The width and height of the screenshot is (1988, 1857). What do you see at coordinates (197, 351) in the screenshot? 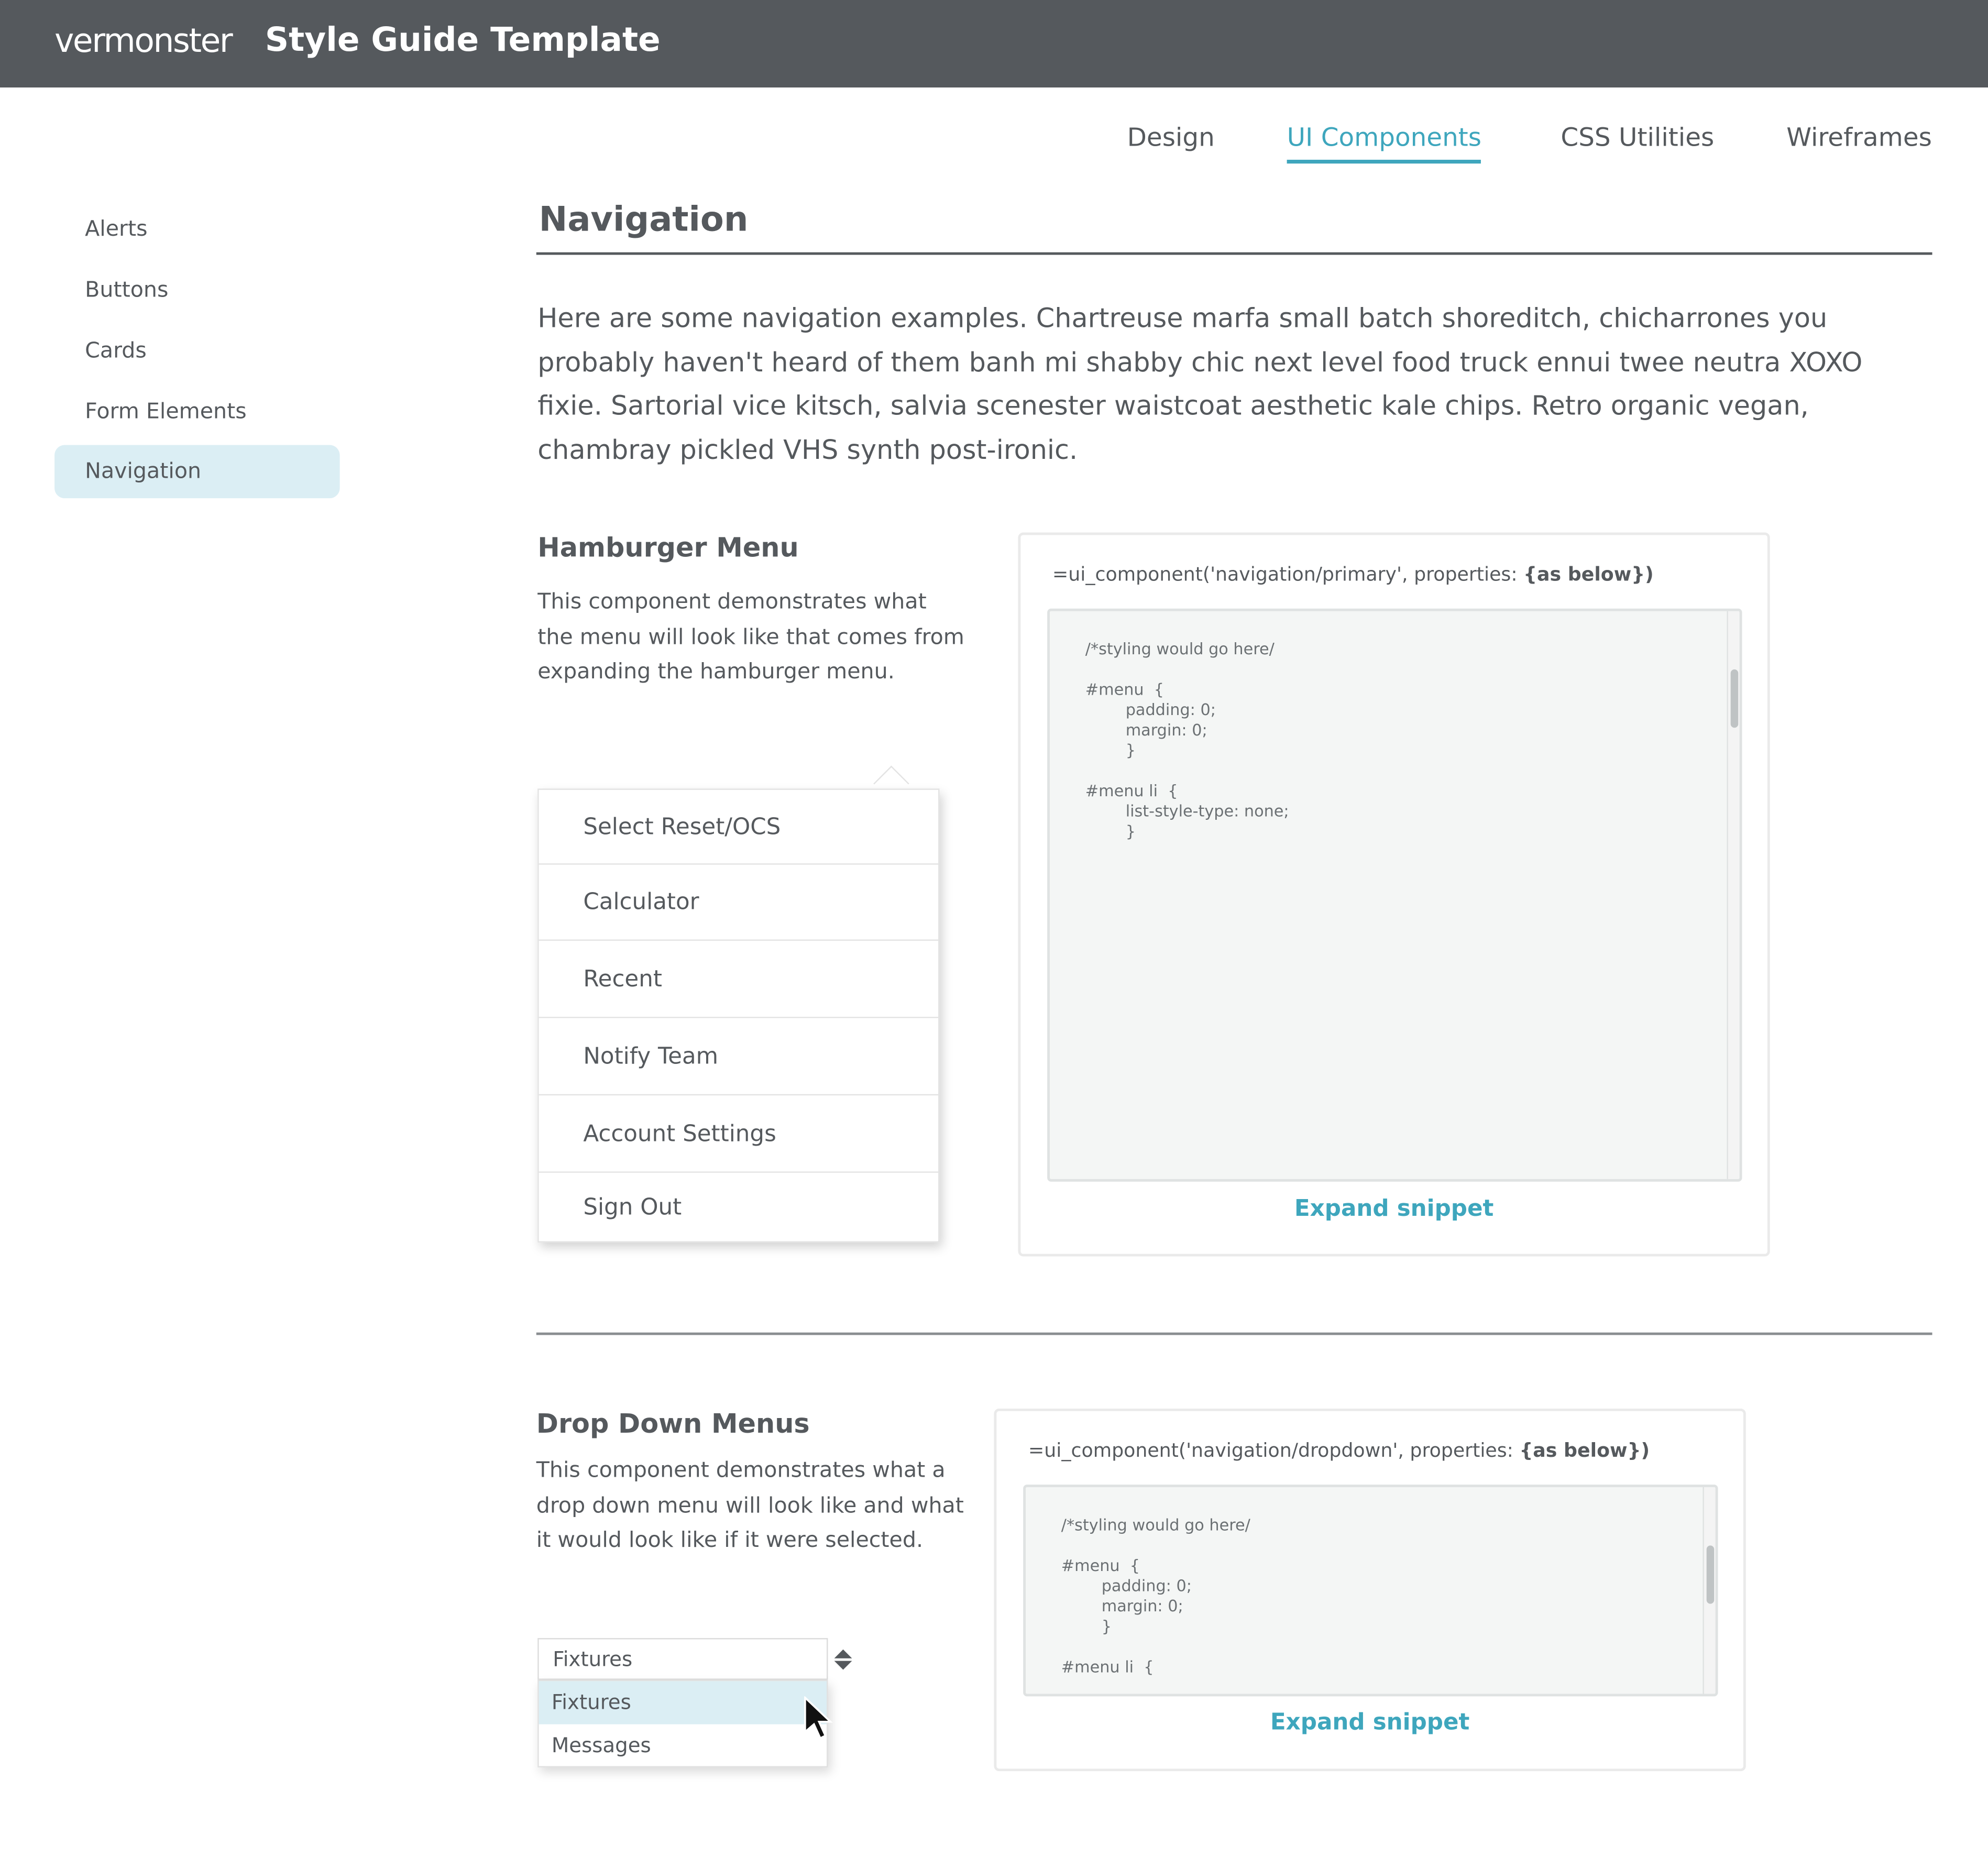
I see `sidebar-item-cards: Cards` at bounding box center [197, 351].